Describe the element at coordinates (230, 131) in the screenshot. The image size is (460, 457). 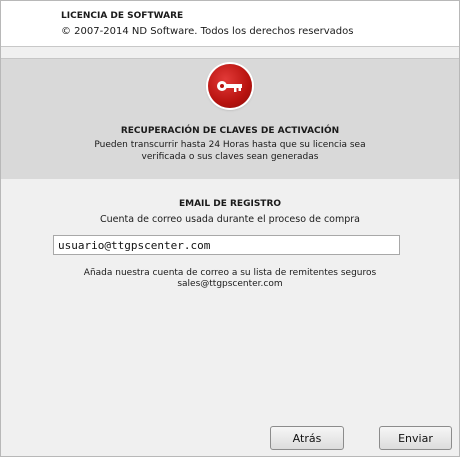
I see `recovery-title: RECUPERACIÓN DE CLAVES DE ACTIVACIÓN` at that location.